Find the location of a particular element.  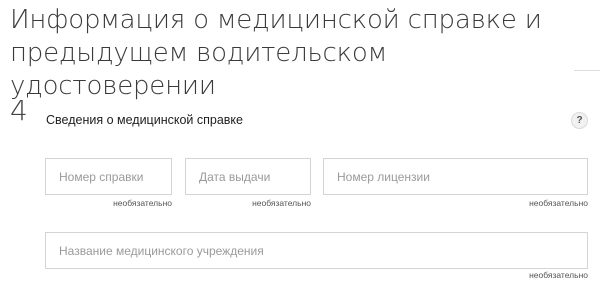

section-title: Сведения о медицинской справке is located at coordinates (144, 120).